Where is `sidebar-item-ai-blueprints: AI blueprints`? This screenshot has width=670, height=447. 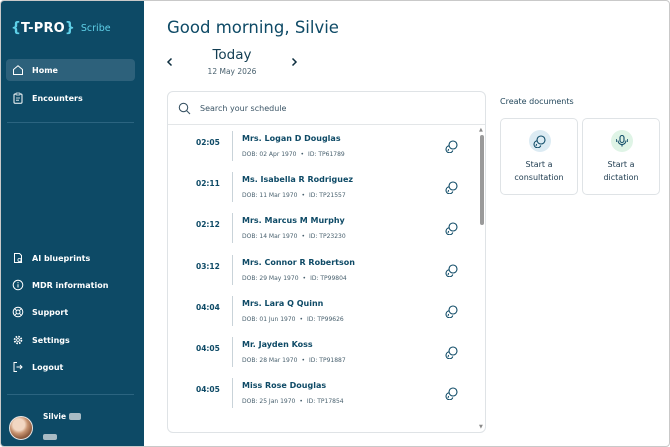 sidebar-item-ai-blueprints: AI blueprints is located at coordinates (70, 258).